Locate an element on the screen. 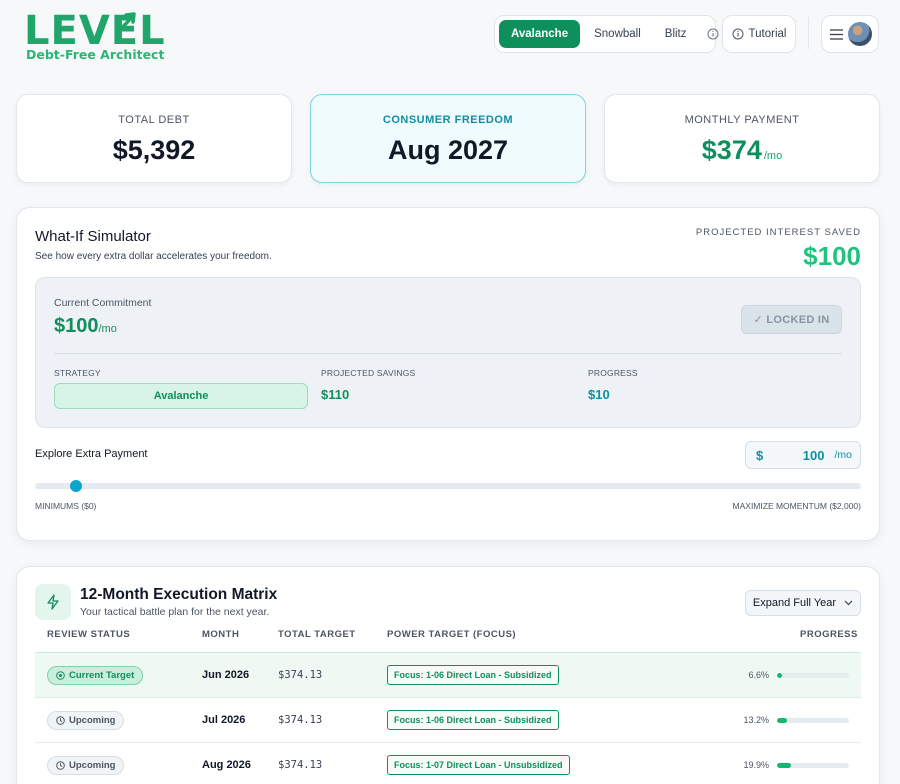 Image resolution: width=900 pixels, height=784 pixels. row-month: Aug 2026 is located at coordinates (226, 765).